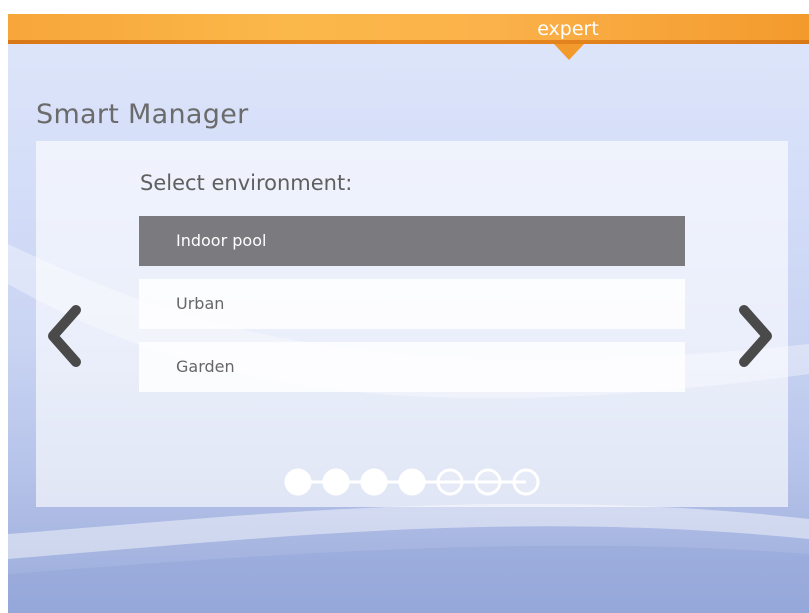 This screenshot has width=809, height=613. I want to click on option-urban: Urban, so click(412, 304).